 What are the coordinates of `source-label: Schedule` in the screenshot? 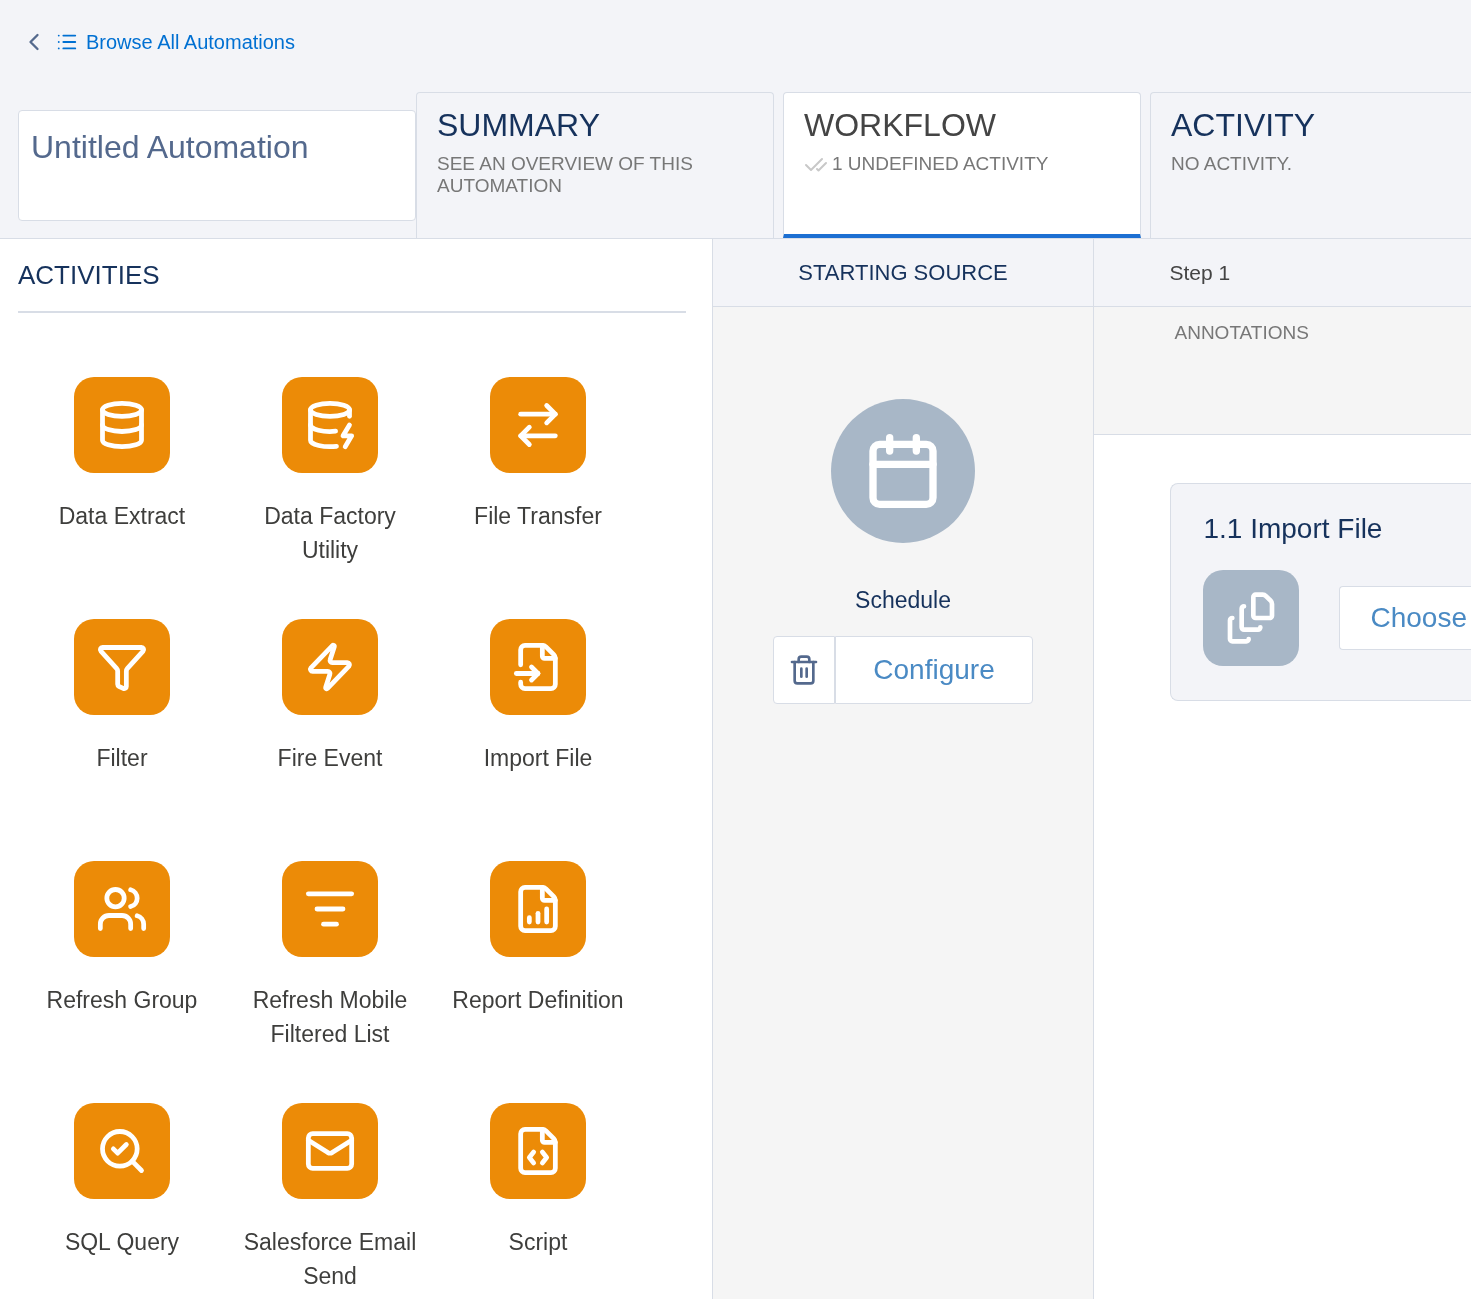 It's located at (903, 600).